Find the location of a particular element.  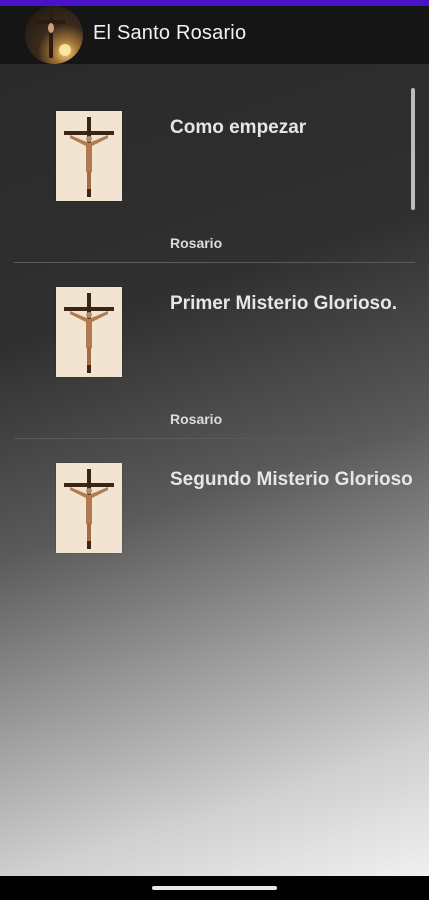

navigation-bar is located at coordinates (214, 888).